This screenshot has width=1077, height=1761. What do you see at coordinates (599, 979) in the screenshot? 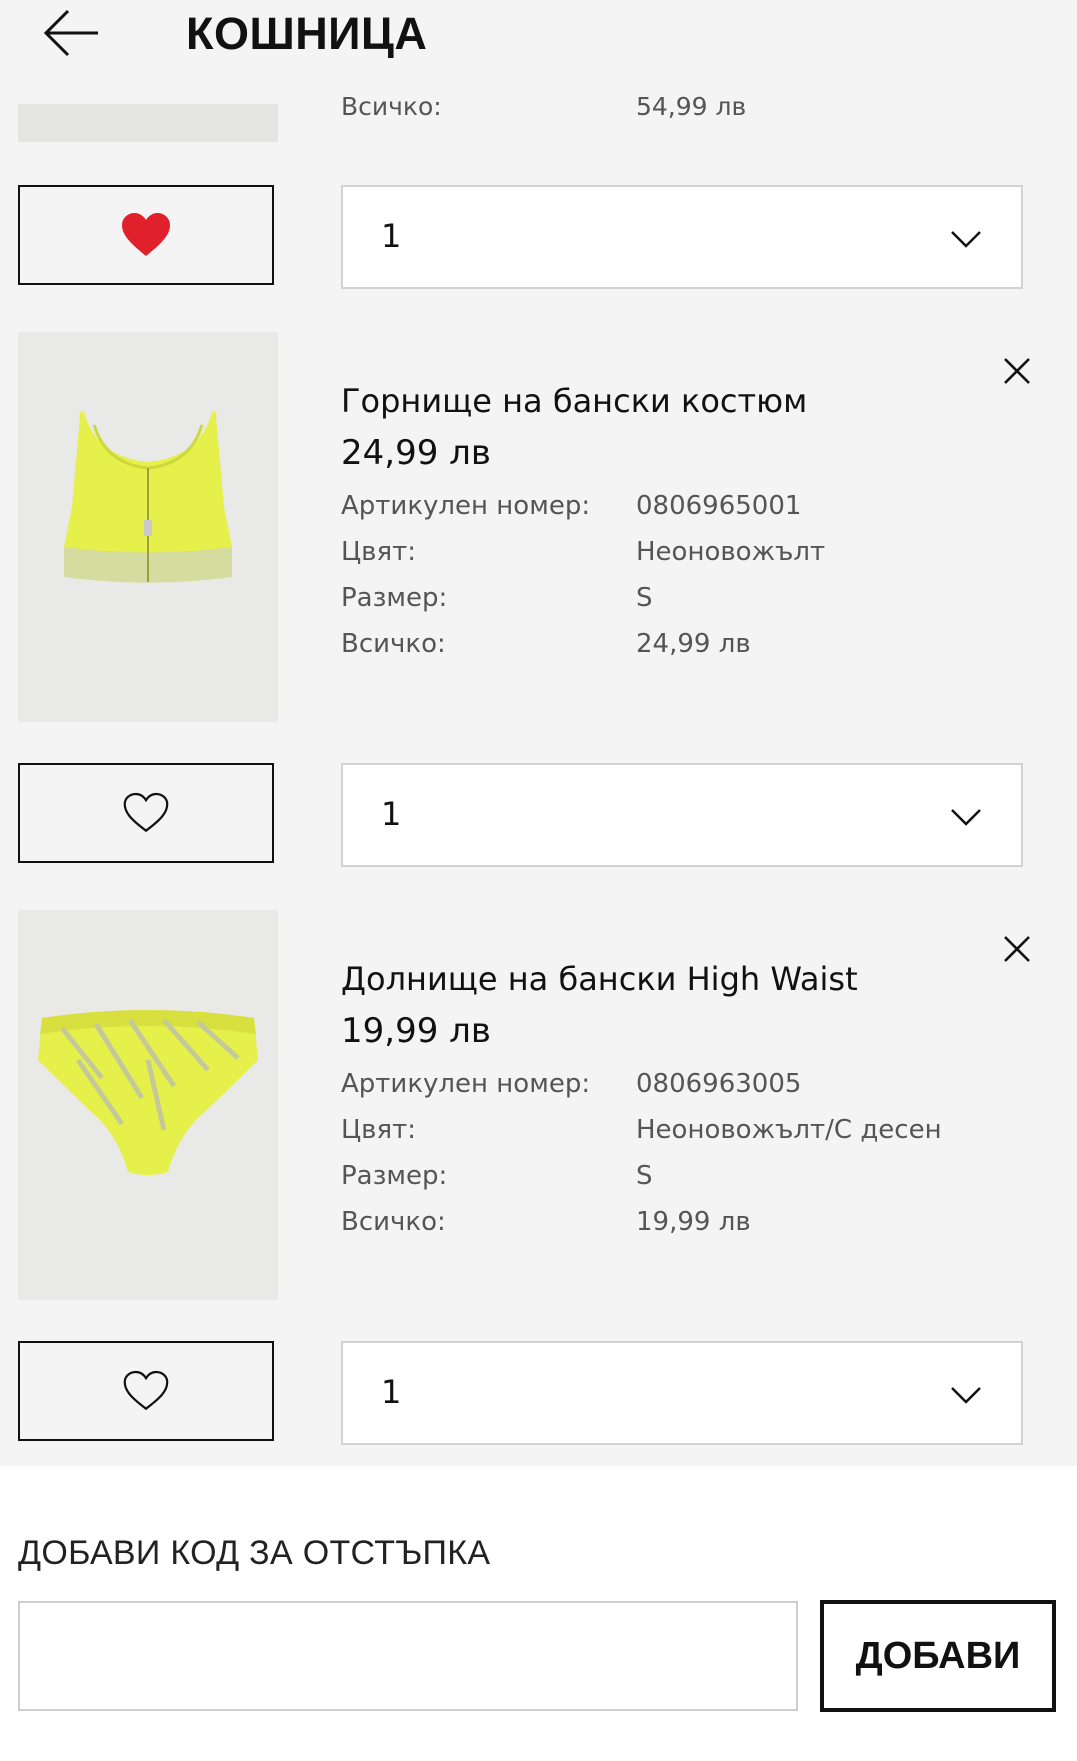
I see `product-name: Долнище на бански High Waist` at bounding box center [599, 979].